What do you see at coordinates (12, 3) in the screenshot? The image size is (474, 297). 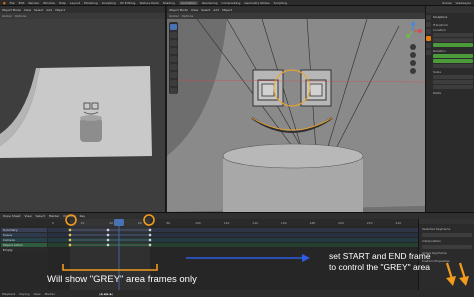 I see `menu-file: File` at bounding box center [12, 3].